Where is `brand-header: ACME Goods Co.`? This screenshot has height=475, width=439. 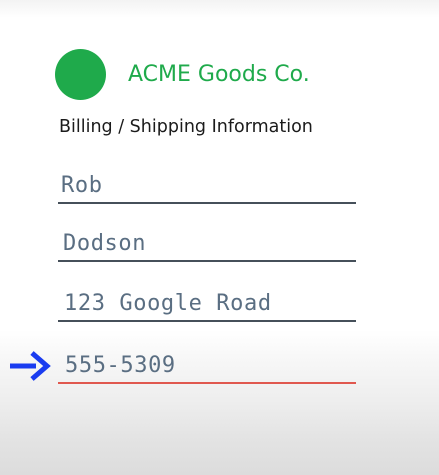 brand-header: ACME Goods Co. is located at coordinates (182, 74).